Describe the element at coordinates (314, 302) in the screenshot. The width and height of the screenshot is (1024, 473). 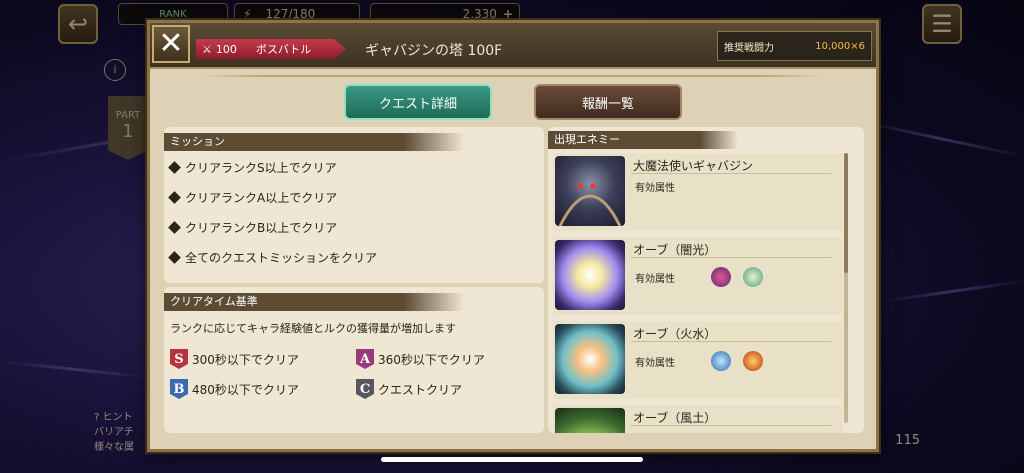
I see `cleartime-header: クリアタイム基準` at that location.